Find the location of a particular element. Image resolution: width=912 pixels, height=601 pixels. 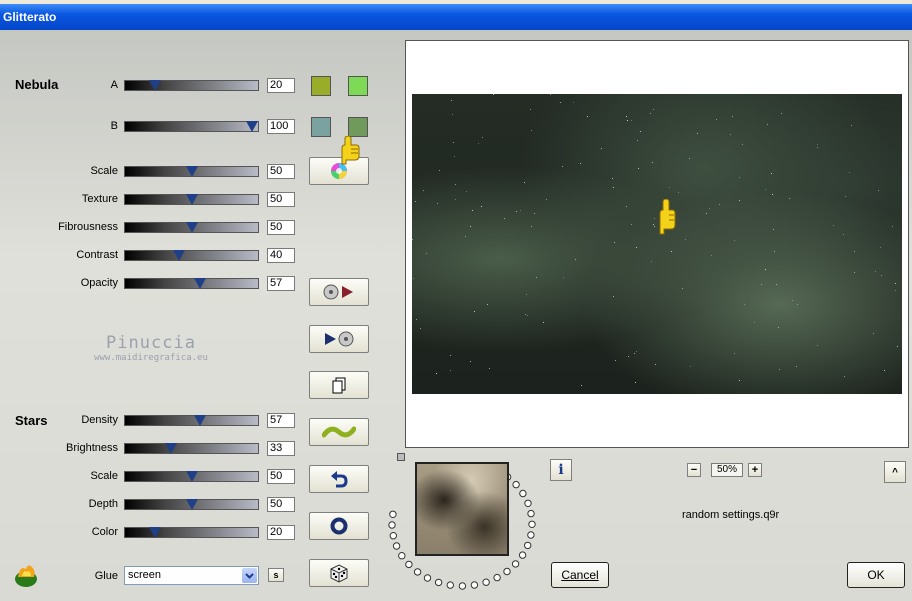

stars-value-field-2: 50 is located at coordinates (281, 476).